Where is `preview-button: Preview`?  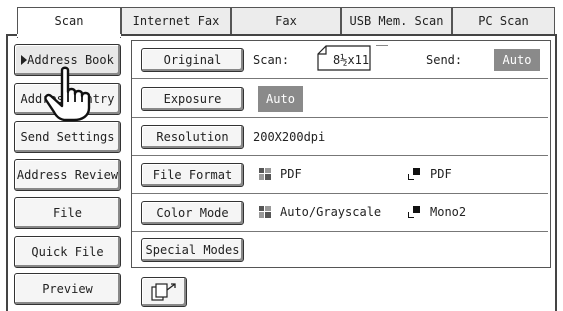
preview-button: Preview is located at coordinates (67, 289).